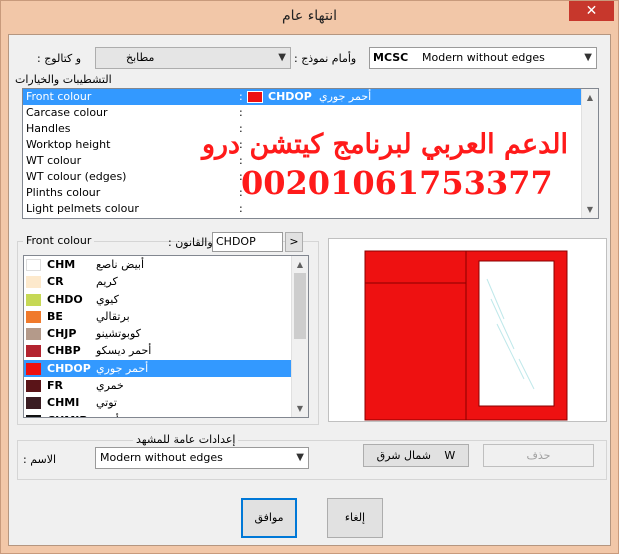 The height and width of the screenshot is (554, 619). I want to click on model-code: MCSC, so click(391, 57).